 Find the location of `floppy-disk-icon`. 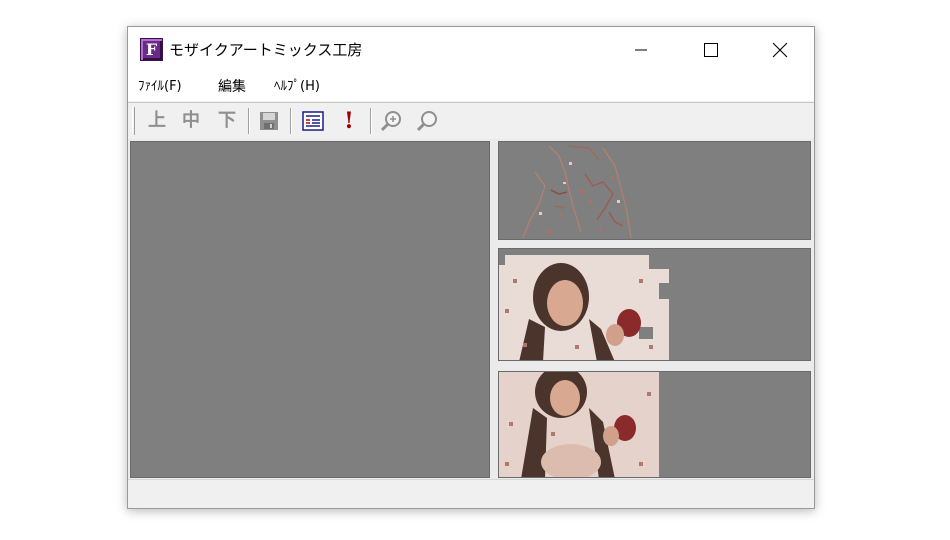

floppy-disk-icon is located at coordinates (269, 121).